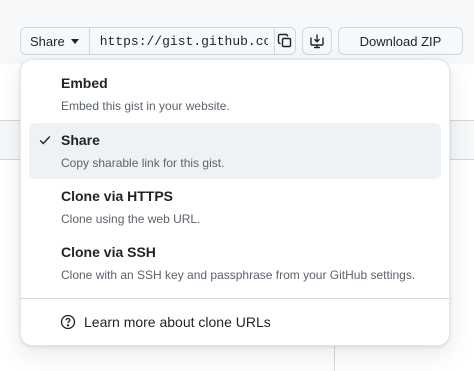 The image size is (474, 371). Describe the element at coordinates (181, 41) in the screenshot. I see `clone-url-input` at that location.